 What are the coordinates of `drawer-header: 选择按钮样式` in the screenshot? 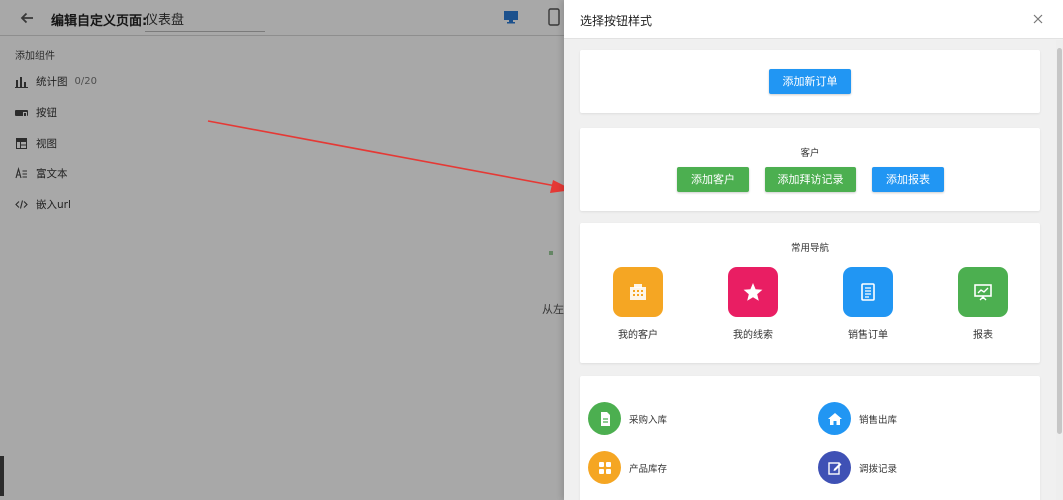 It's located at (813, 19).